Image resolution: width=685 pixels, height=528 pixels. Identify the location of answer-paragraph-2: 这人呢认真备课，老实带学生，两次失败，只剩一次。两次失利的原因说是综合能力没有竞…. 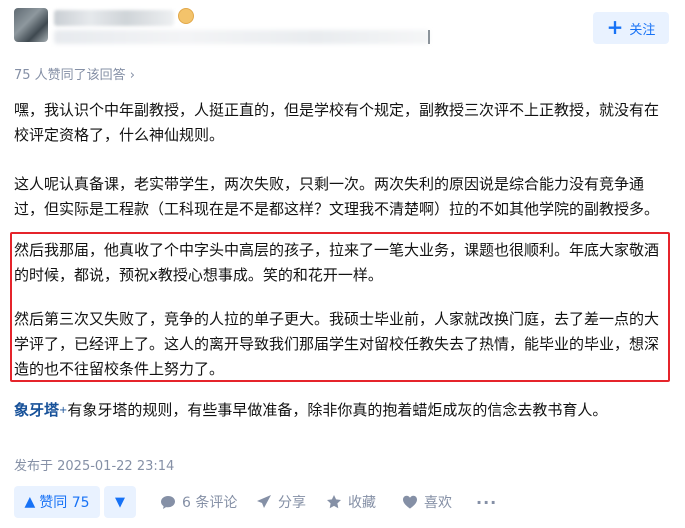
(337, 196).